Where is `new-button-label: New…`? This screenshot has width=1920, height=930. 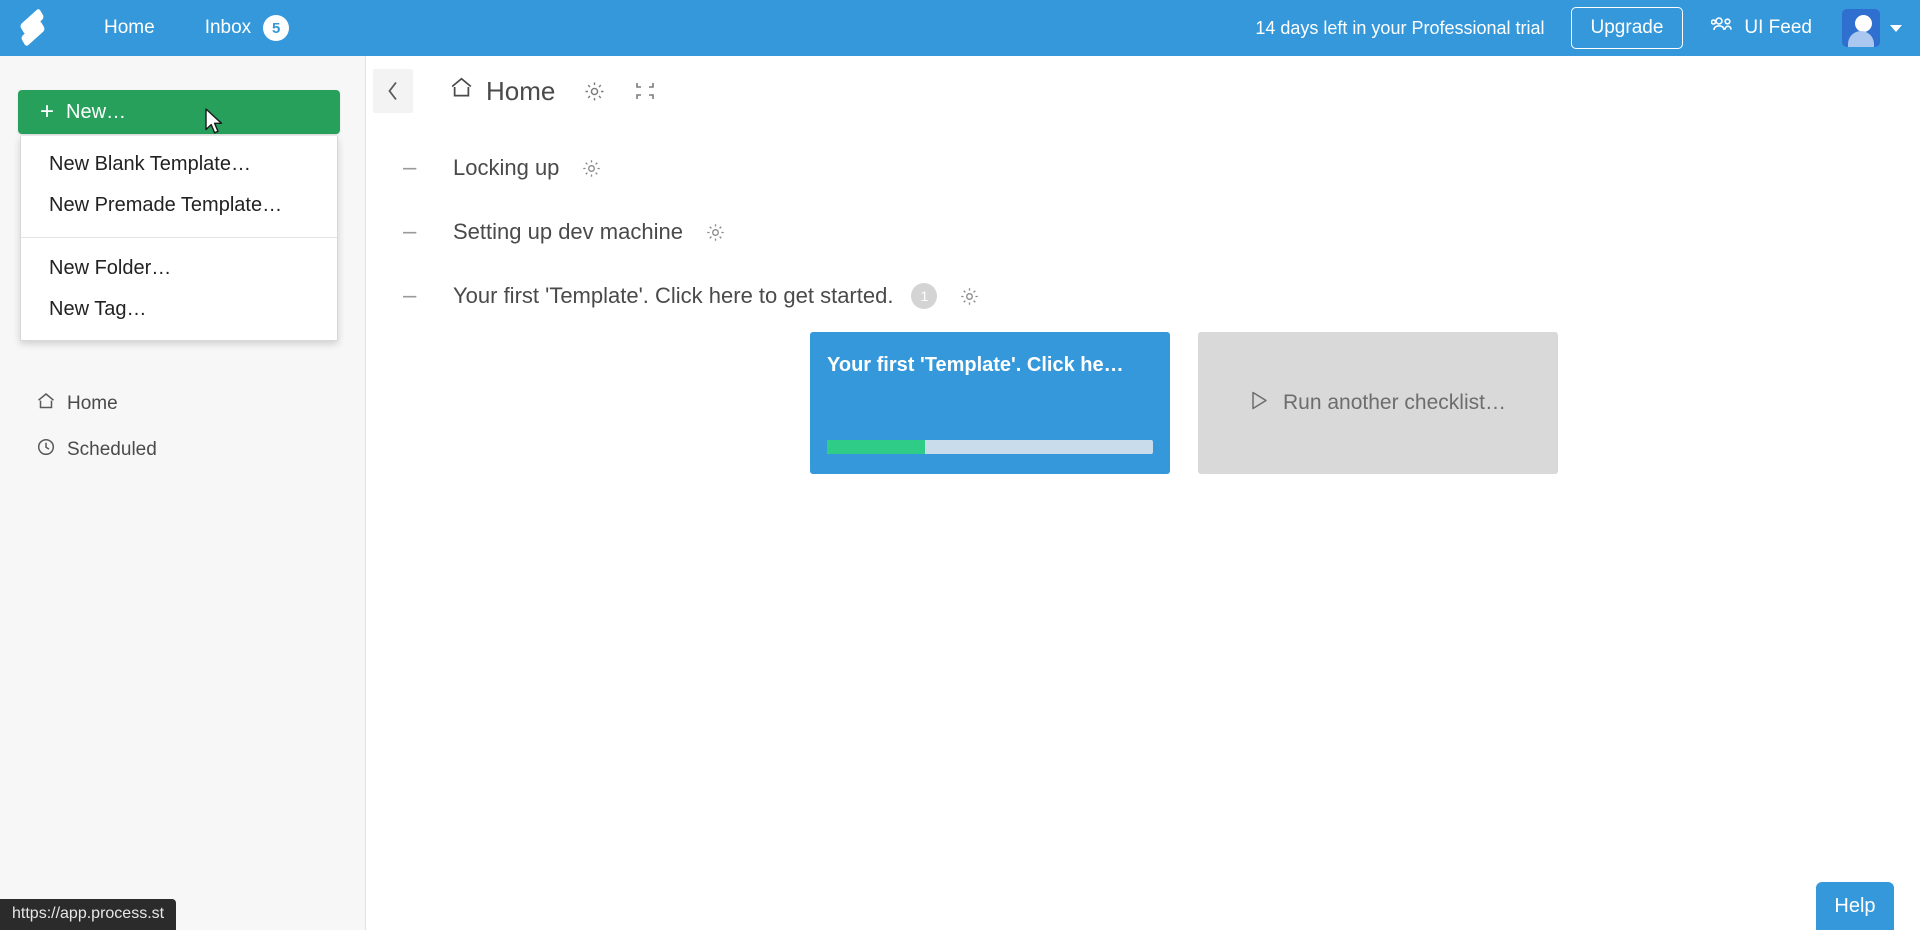
new-button-label: New… is located at coordinates (96, 111).